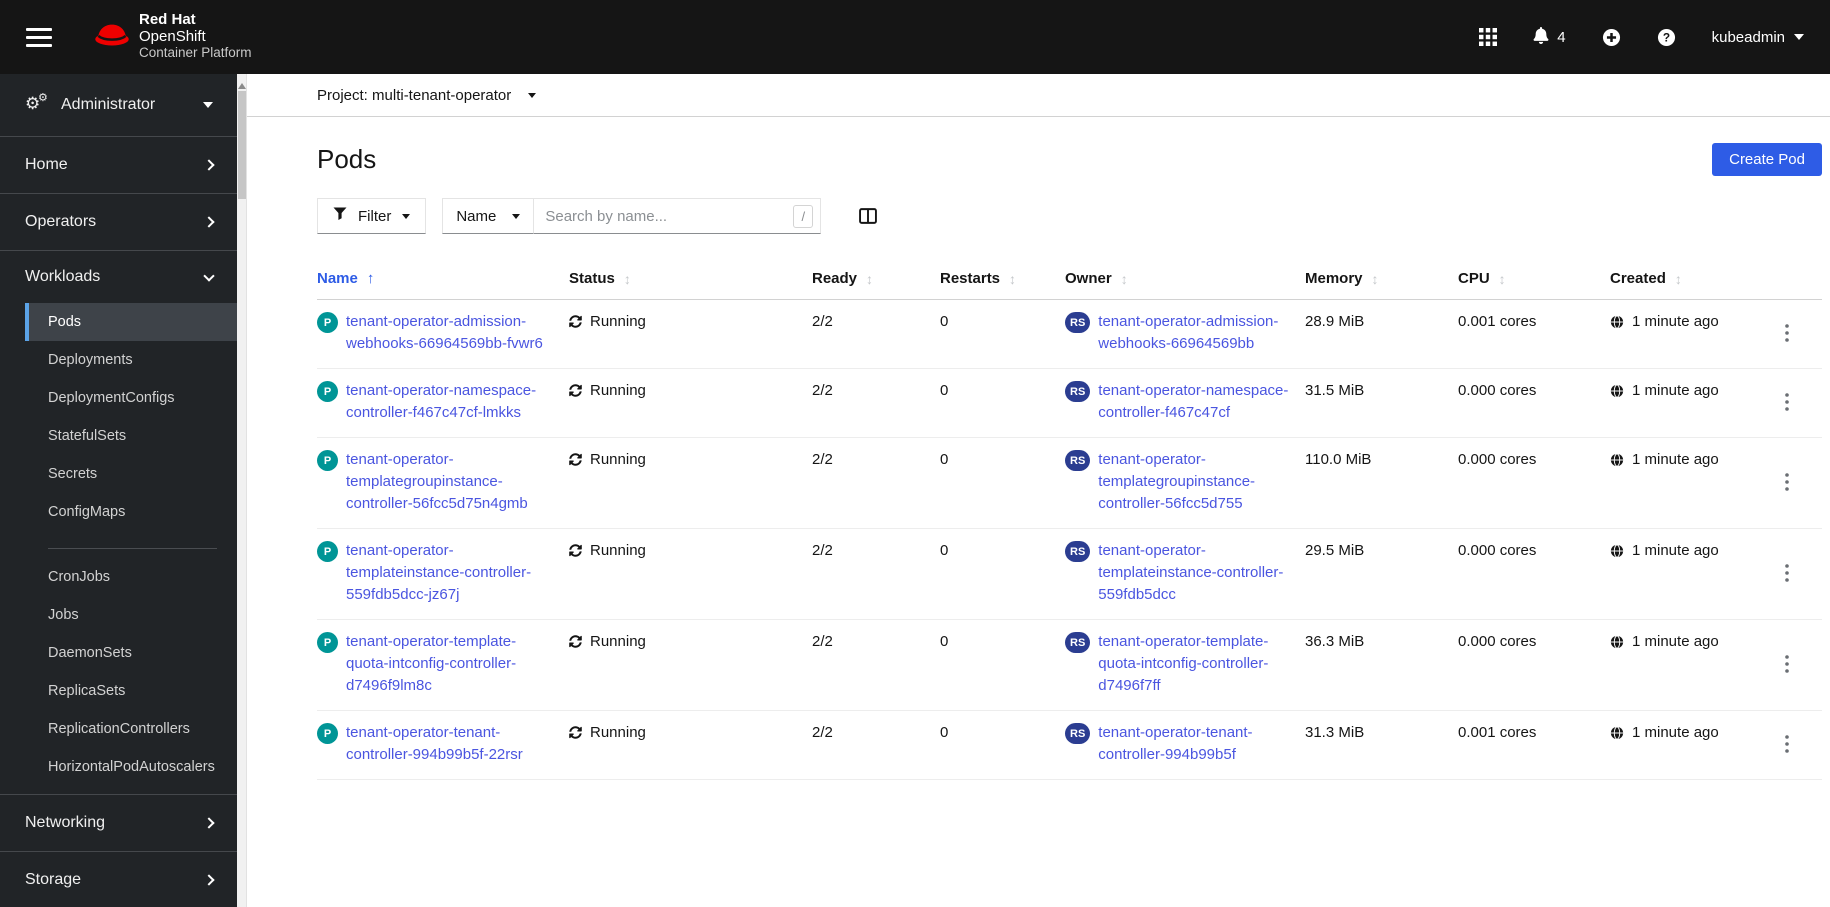 Image resolution: width=1830 pixels, height=907 pixels. Describe the element at coordinates (118, 277) in the screenshot. I see `sidebar-item-workloads: Workloads` at that location.